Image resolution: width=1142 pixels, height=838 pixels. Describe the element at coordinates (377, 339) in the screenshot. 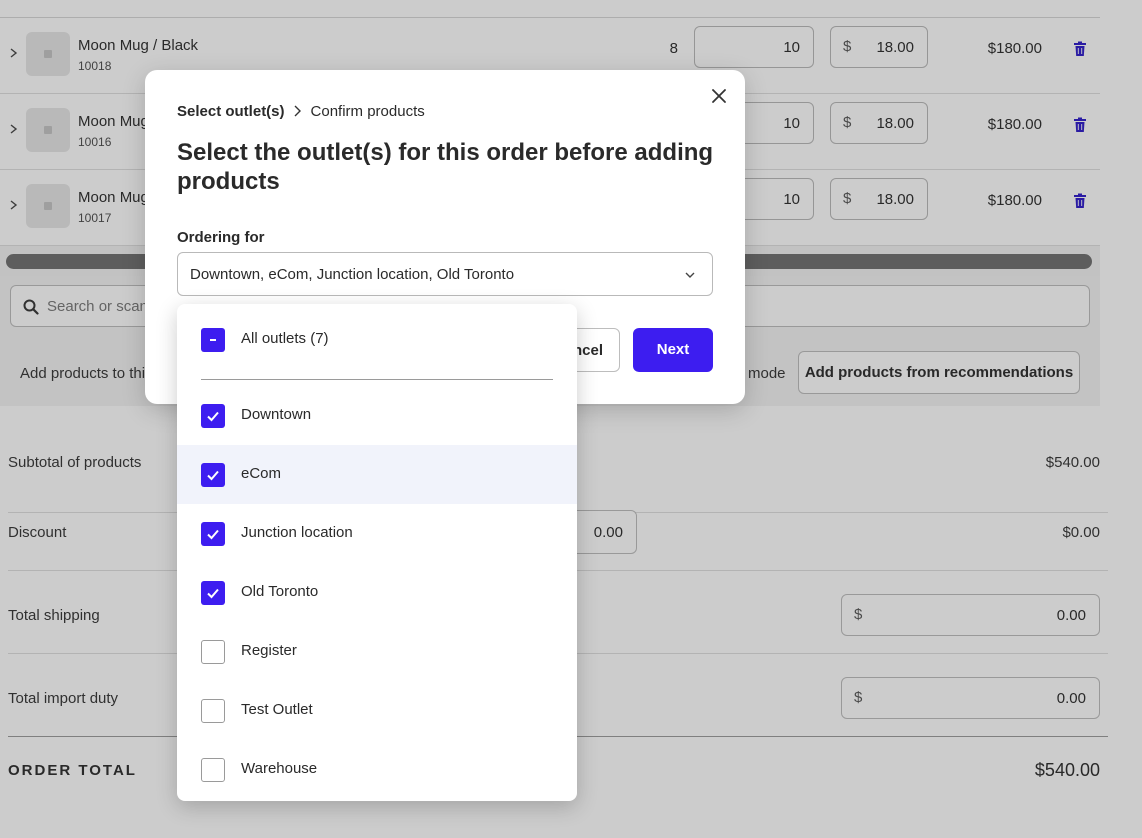

I see `option-all-outlets: All outlets (7)` at that location.